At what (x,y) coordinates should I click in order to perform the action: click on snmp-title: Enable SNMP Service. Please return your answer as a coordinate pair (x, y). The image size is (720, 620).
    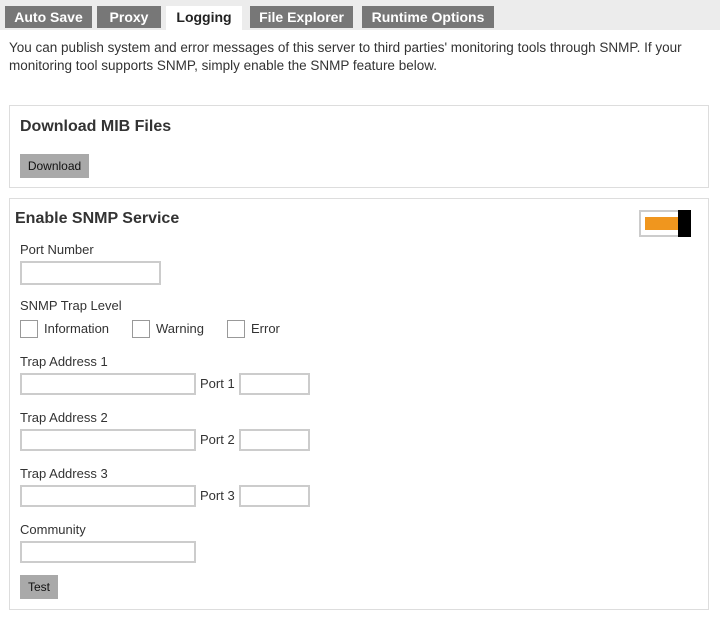
    Looking at the image, I should click on (97, 218).